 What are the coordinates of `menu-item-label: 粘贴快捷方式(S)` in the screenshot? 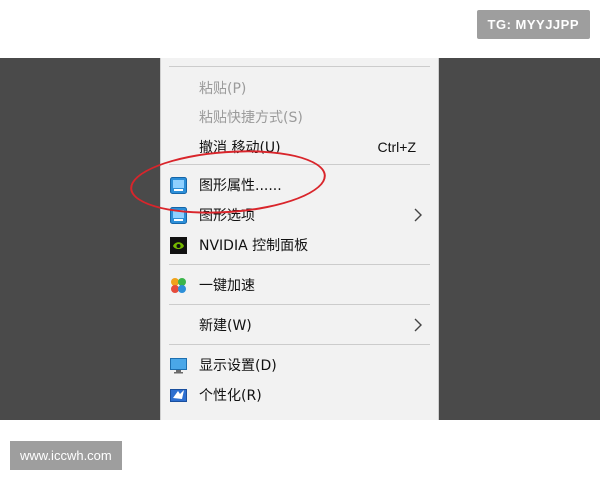 It's located at (251, 118).